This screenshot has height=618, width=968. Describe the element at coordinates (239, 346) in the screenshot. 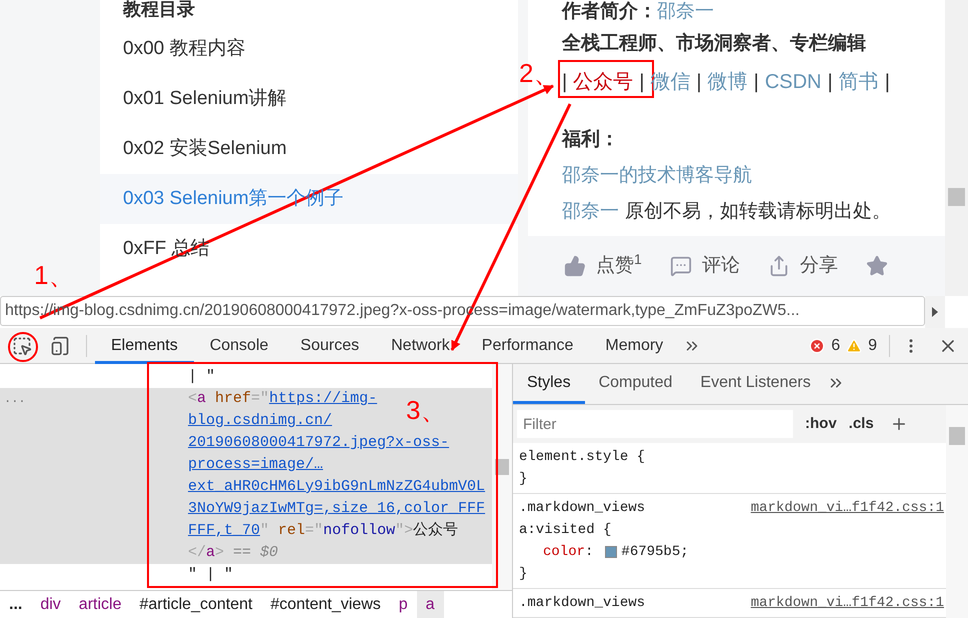

I see `devtools-tab: Console` at that location.